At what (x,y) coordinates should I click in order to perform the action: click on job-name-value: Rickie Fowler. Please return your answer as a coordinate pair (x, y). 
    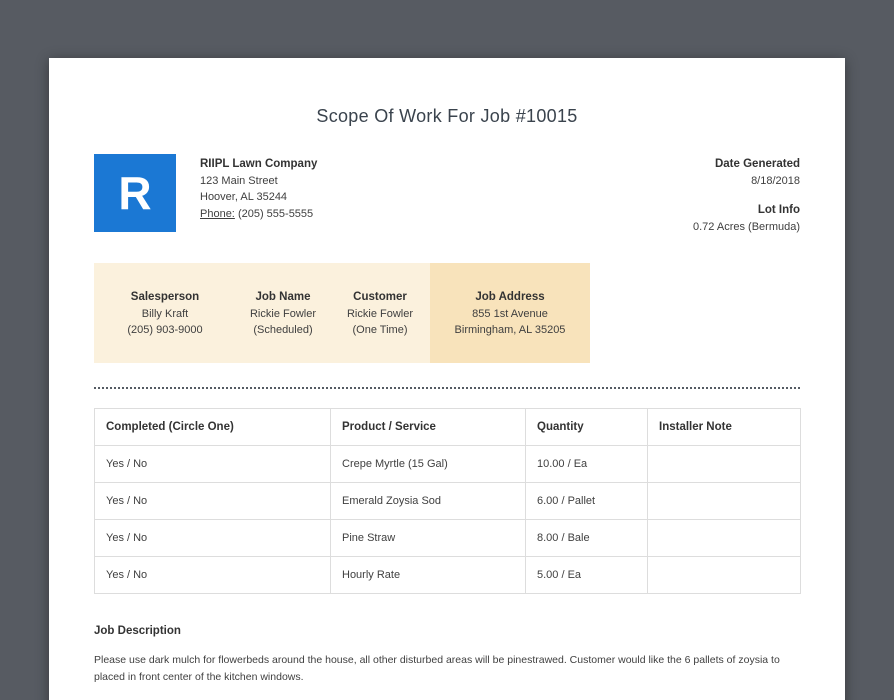
    Looking at the image, I should click on (282, 314).